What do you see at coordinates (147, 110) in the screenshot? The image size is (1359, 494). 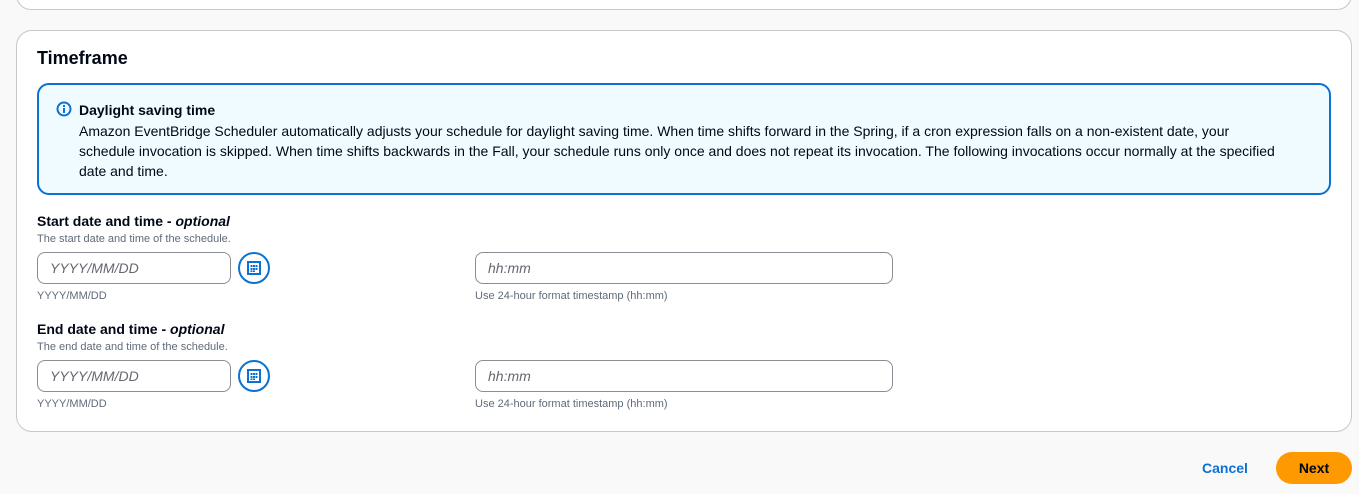 I see `alert-title: Daylight saving time` at bounding box center [147, 110].